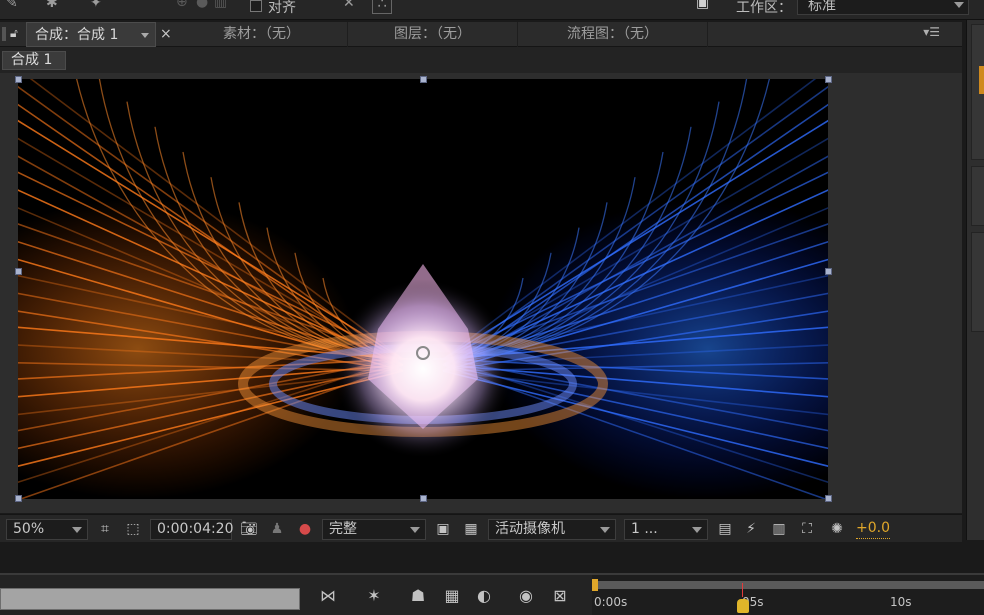 The height and width of the screenshot is (615, 984). What do you see at coordinates (282, 8) in the screenshot?
I see `snap-label: 对齐` at bounding box center [282, 8].